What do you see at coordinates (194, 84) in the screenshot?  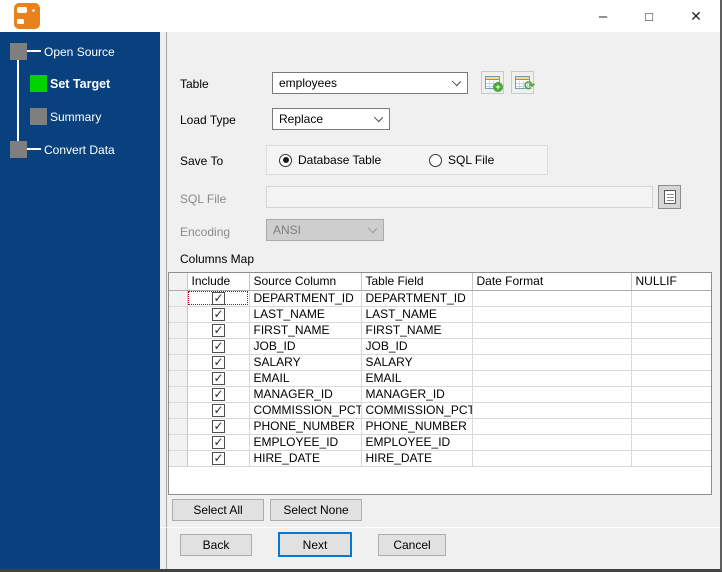 I see `table-label: Table` at bounding box center [194, 84].